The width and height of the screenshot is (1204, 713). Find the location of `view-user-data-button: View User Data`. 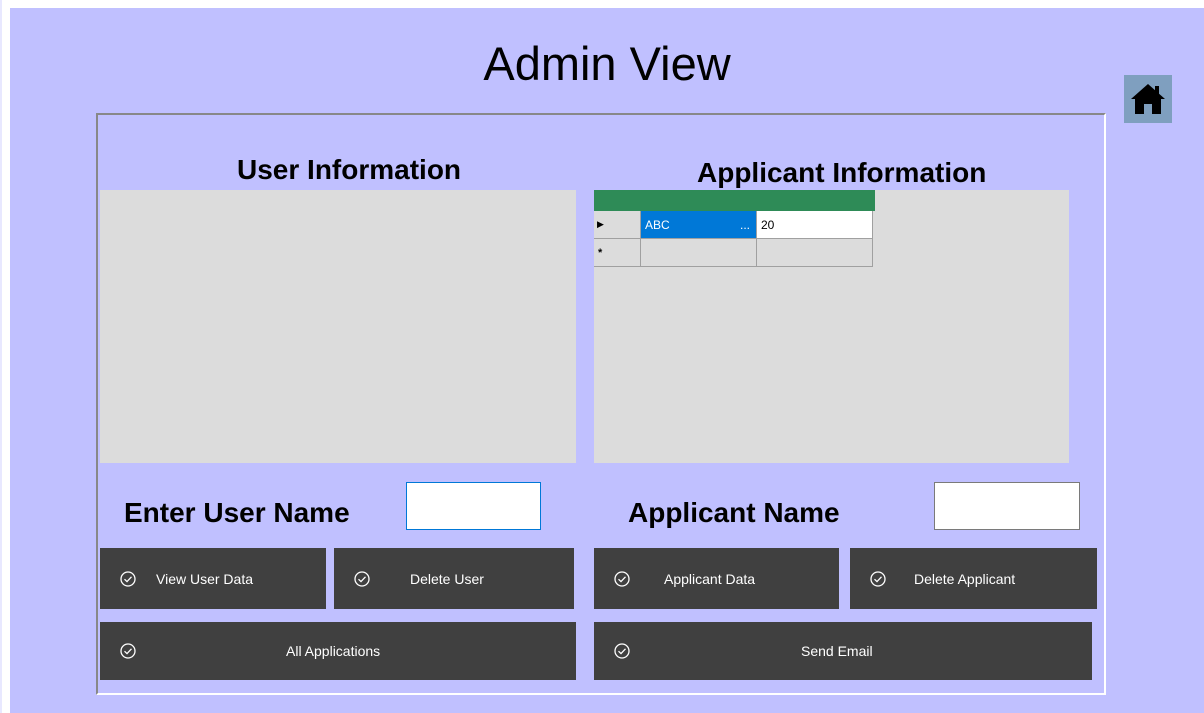

view-user-data-button: View User Data is located at coordinates (213, 578).